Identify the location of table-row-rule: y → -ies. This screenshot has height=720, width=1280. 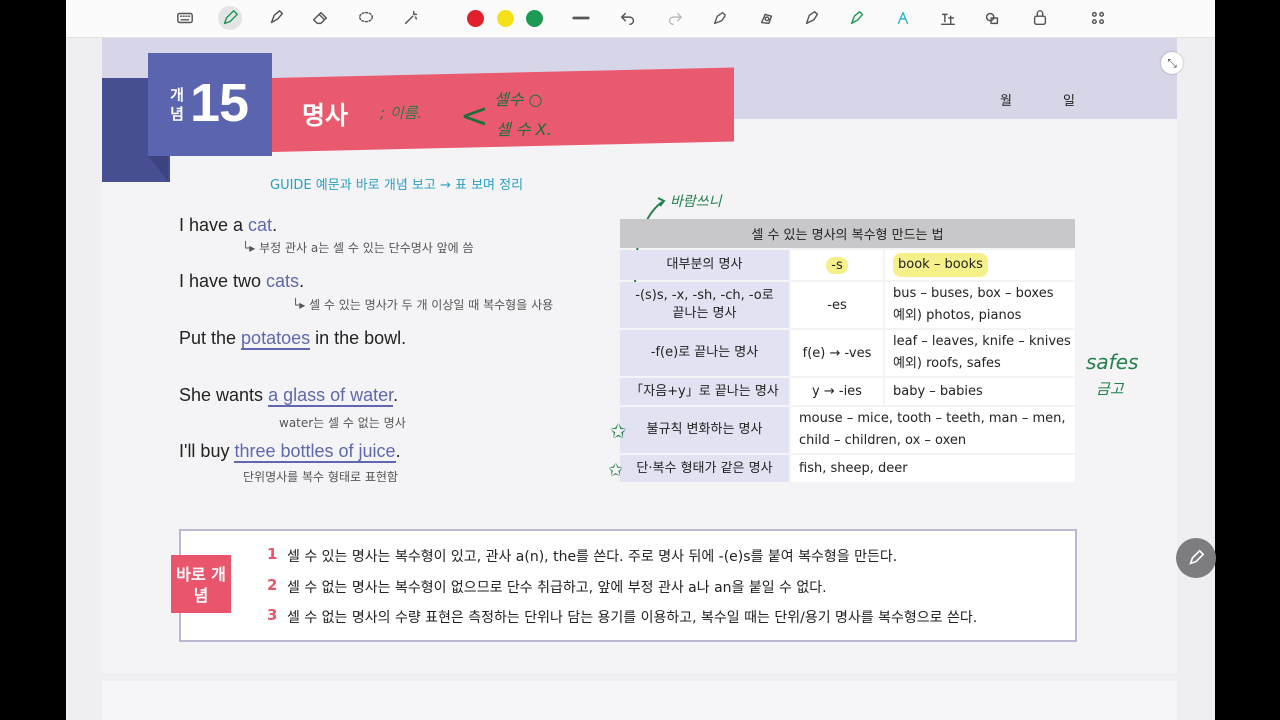
(837, 391).